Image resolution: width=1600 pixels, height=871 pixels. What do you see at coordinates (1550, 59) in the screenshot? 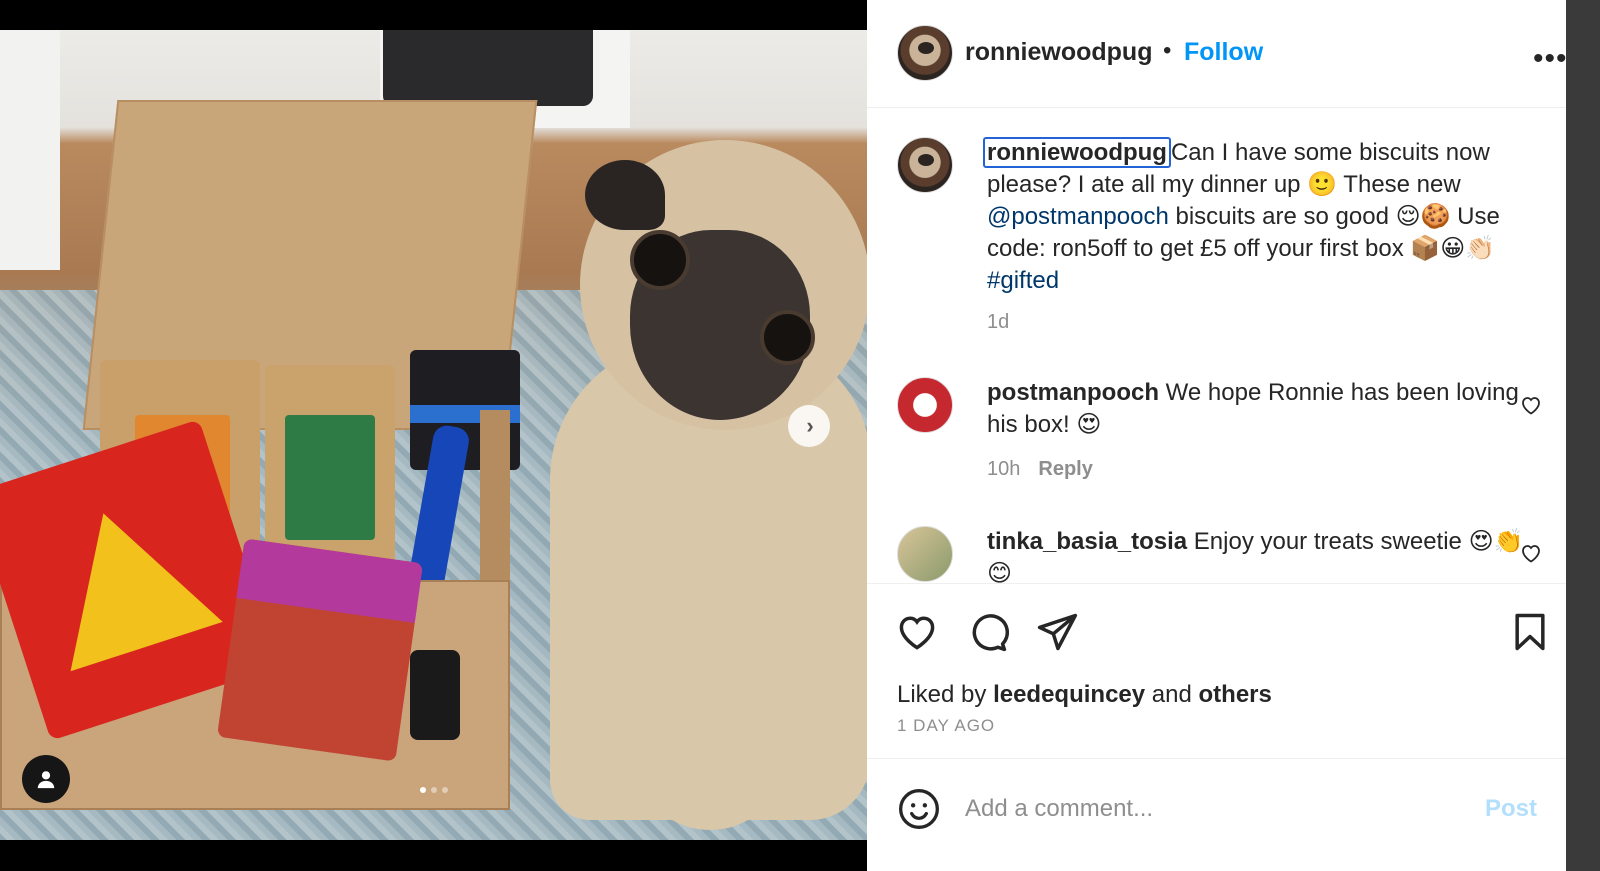
I see `more-options-icon: •••` at bounding box center [1550, 59].